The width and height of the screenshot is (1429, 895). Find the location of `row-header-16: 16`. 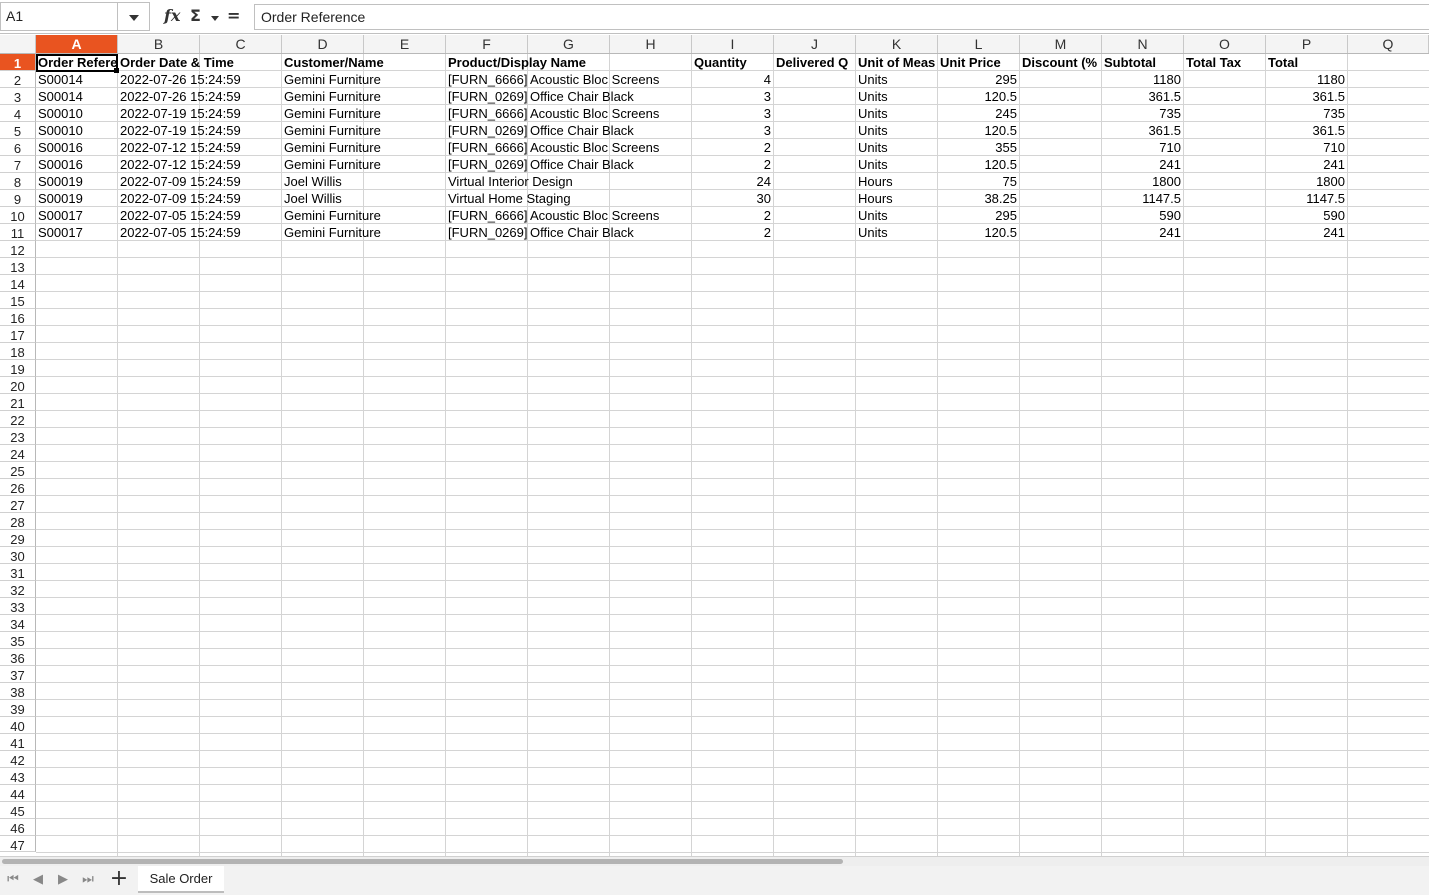

row-header-16: 16 is located at coordinates (18, 317).